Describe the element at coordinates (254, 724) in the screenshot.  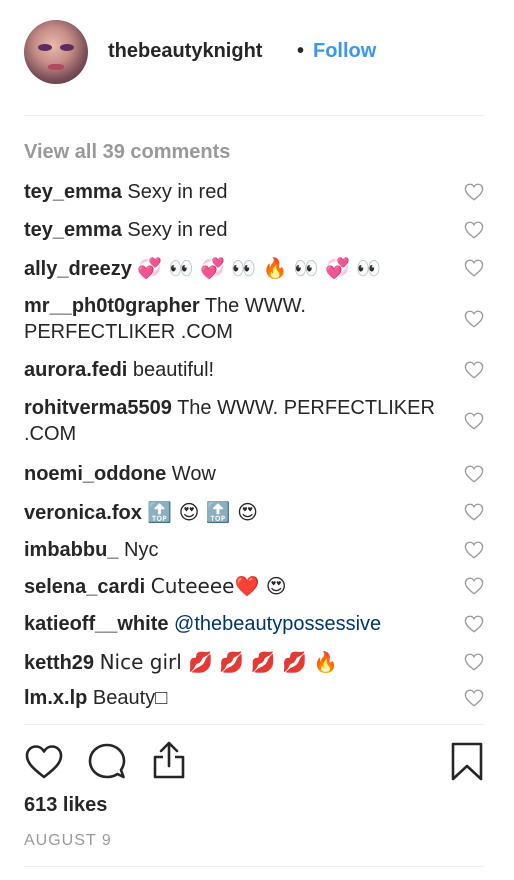
I see `comments-divider` at that location.